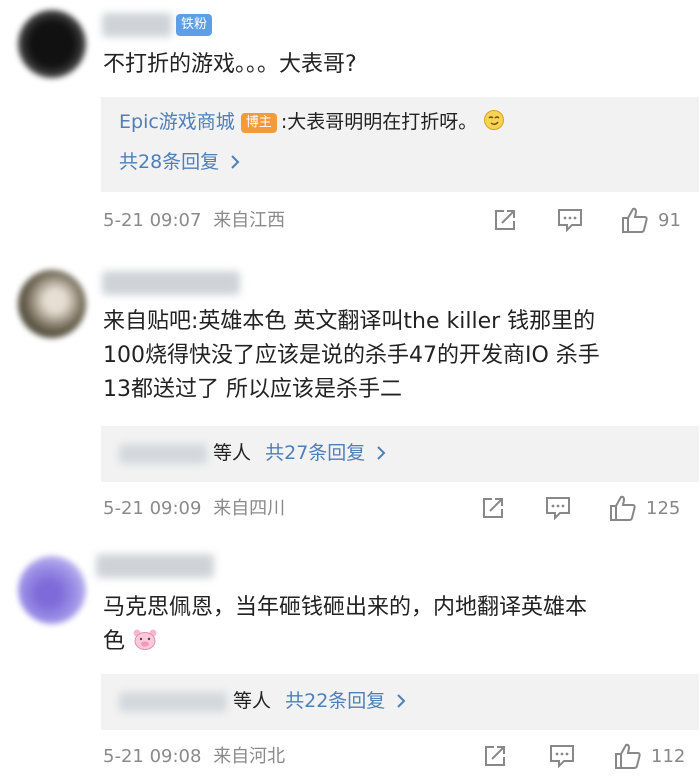 Image resolution: width=700 pixels, height=782 pixels. I want to click on more-replies-link: 共27条回复, so click(326, 453).